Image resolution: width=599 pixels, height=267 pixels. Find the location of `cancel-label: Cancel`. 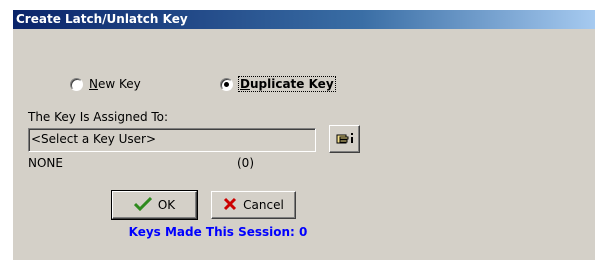

cancel-label: Cancel is located at coordinates (263, 205).